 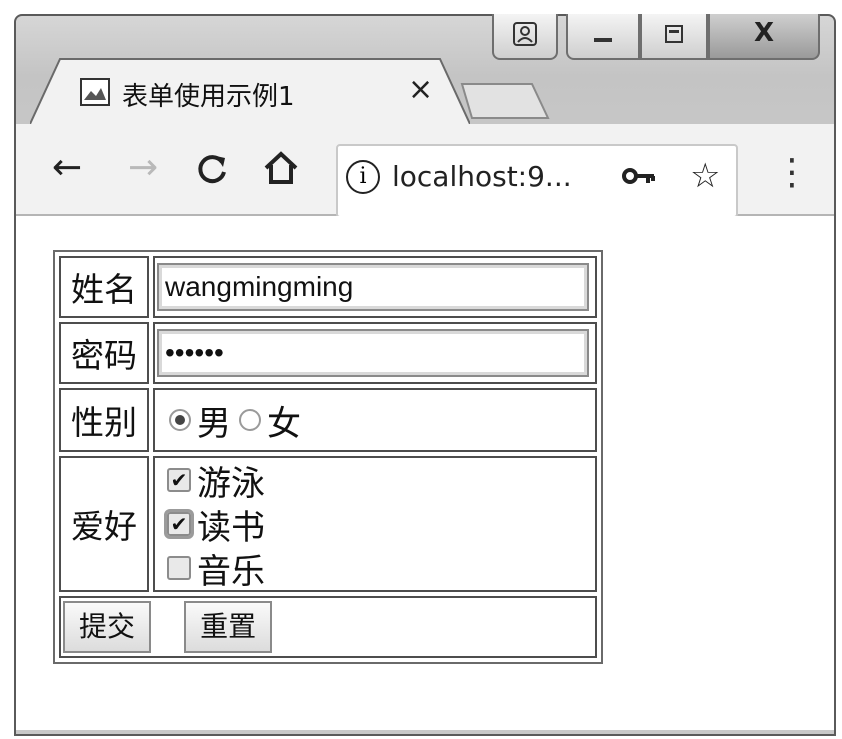 I want to click on name-row: 姓名, so click(x=328, y=287).